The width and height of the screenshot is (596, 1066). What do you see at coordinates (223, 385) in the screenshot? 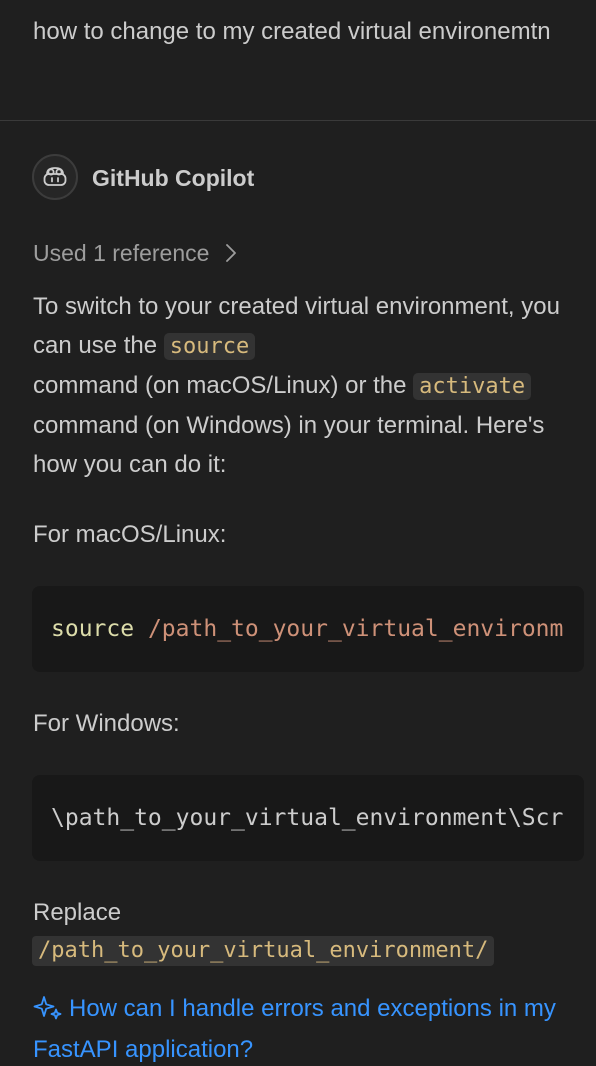
I see `intro-text-2: command (on macOS/Linux) or the` at bounding box center [223, 385].